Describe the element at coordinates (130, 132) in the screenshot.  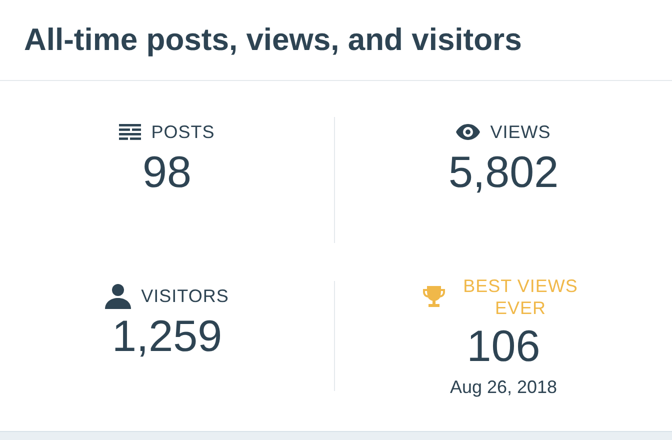
I see `posts-icon` at that location.